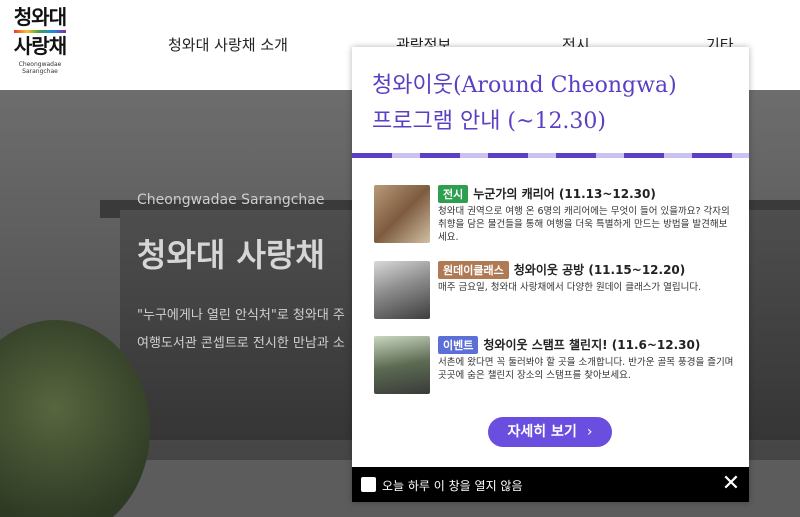 This screenshot has height=517, width=800. I want to click on tag-event: 이벤트, so click(458, 345).